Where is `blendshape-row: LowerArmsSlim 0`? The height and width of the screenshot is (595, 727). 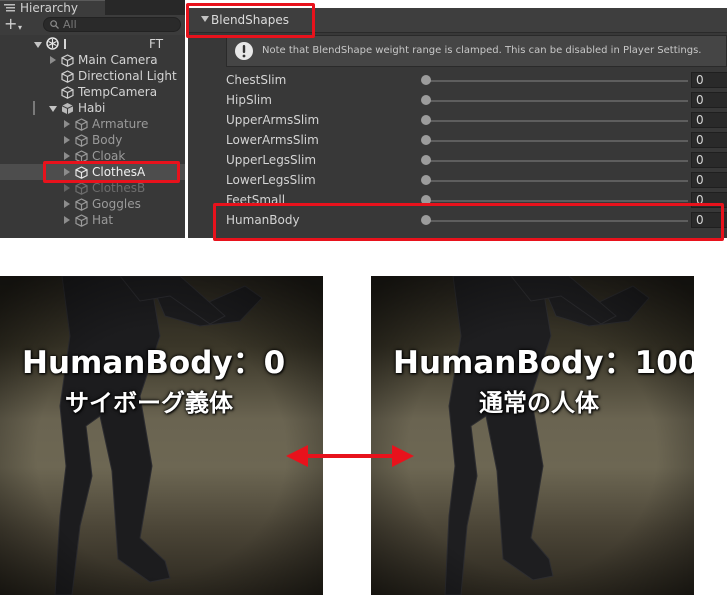 blendshape-row: LowerArmsSlim 0 is located at coordinates (457, 140).